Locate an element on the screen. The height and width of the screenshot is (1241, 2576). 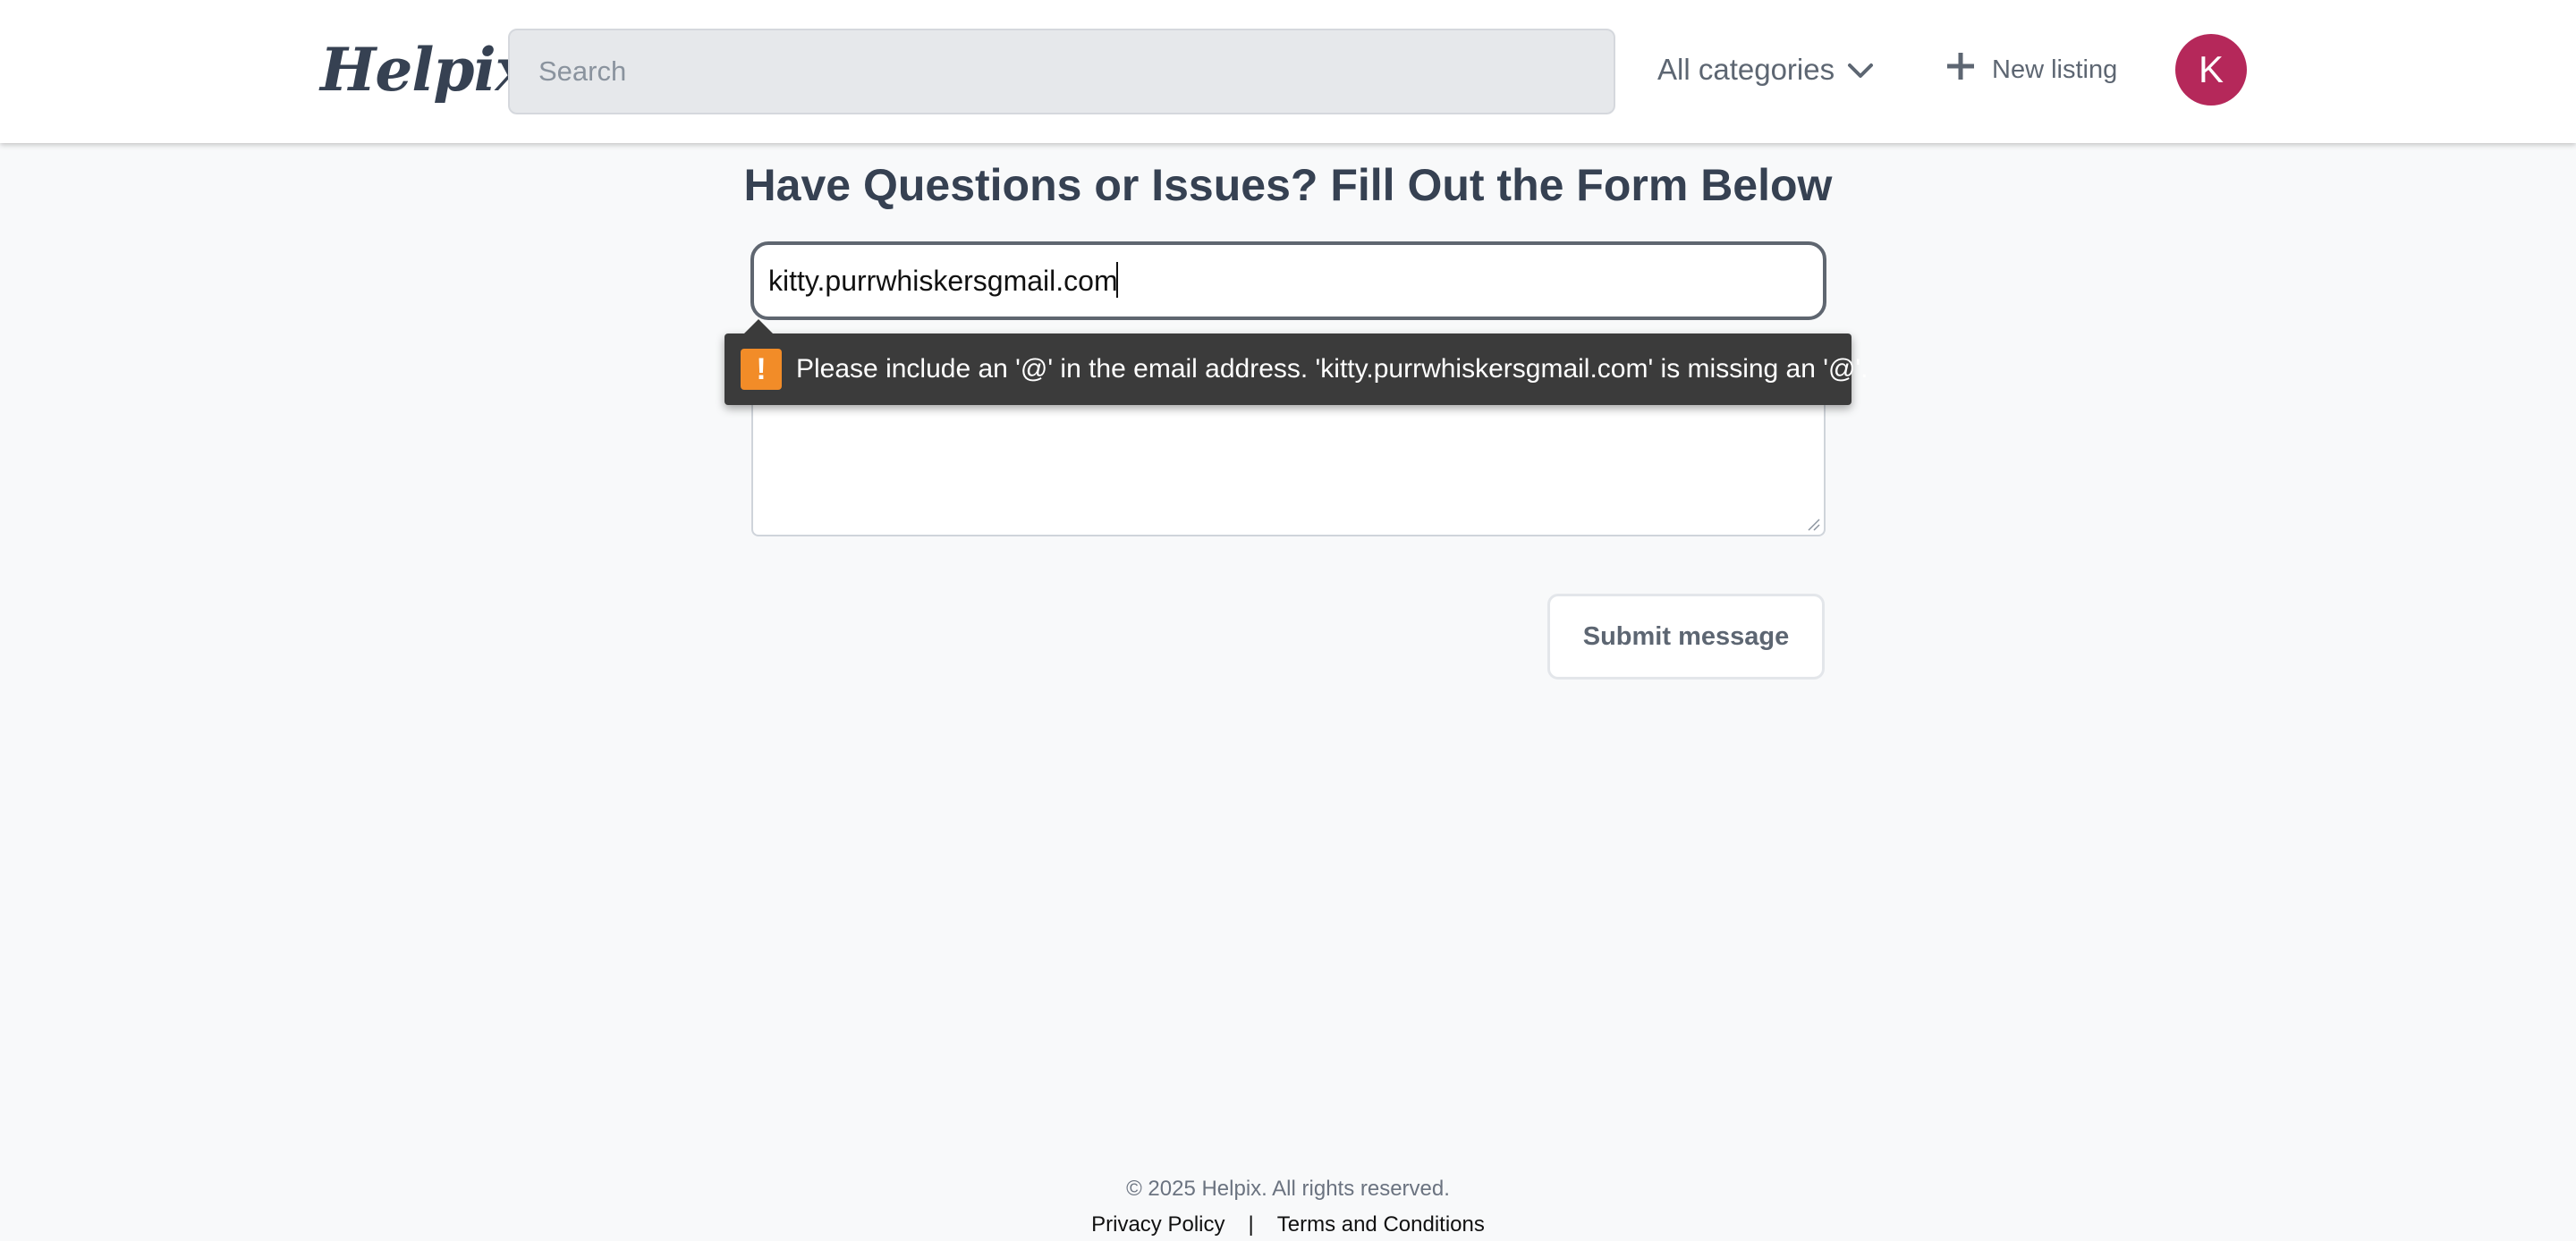
warning-icon: ! is located at coordinates (761, 369).